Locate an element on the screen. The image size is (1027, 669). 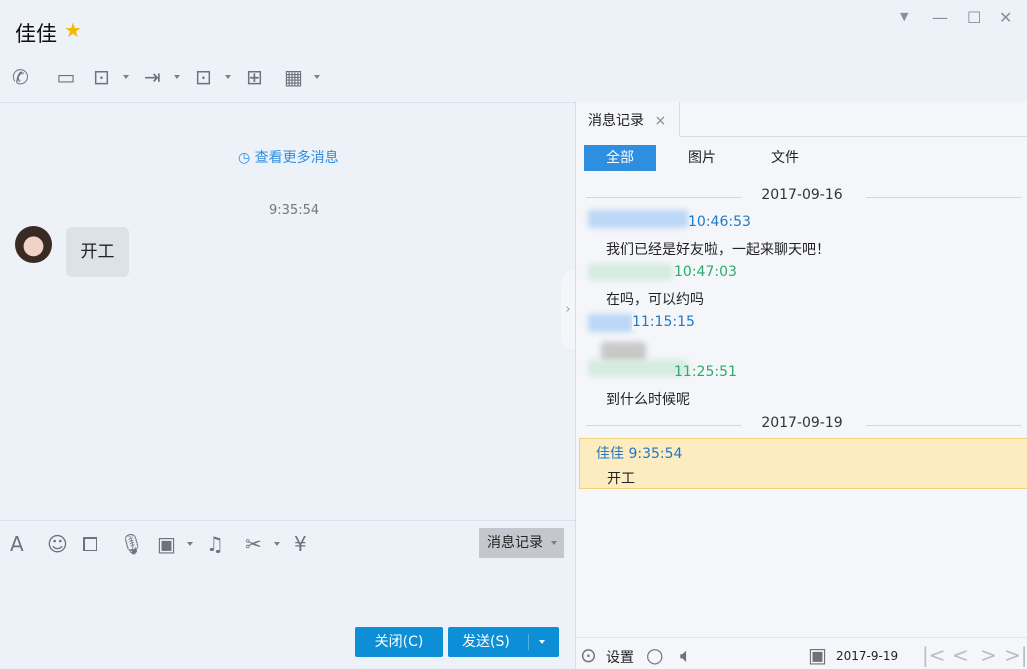
new-discussion-icon: ⊞ is located at coordinates (254, 77).